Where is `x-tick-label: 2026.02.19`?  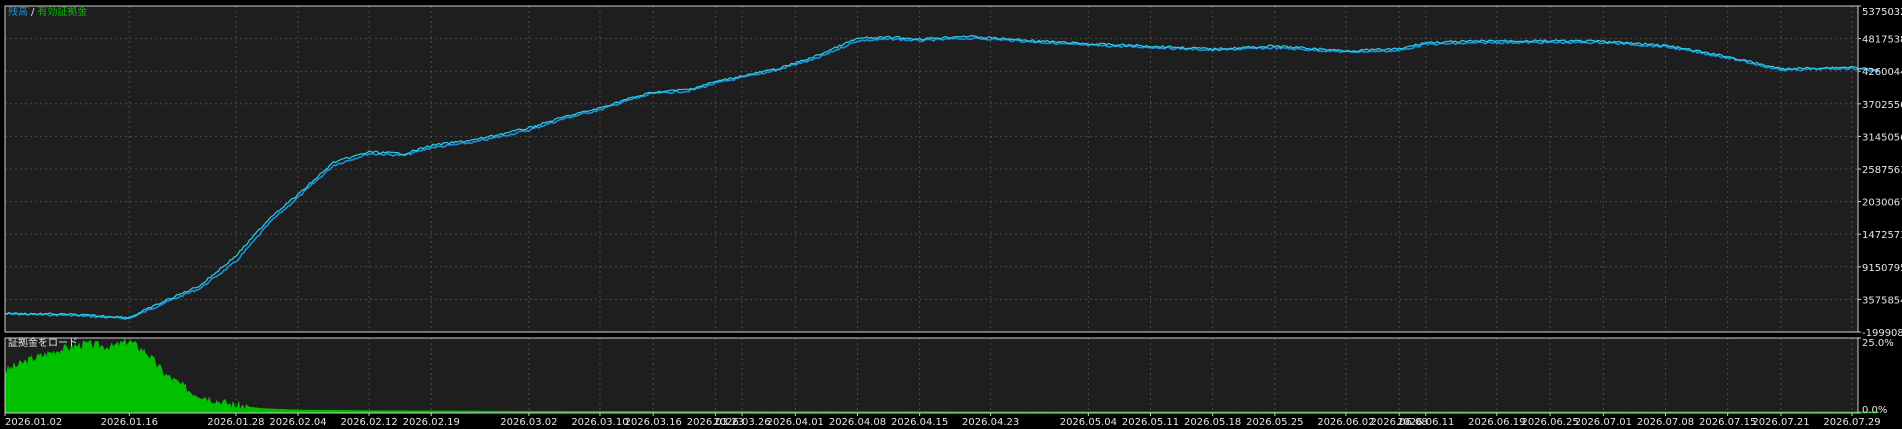
x-tick-label: 2026.02.19 is located at coordinates (431, 422).